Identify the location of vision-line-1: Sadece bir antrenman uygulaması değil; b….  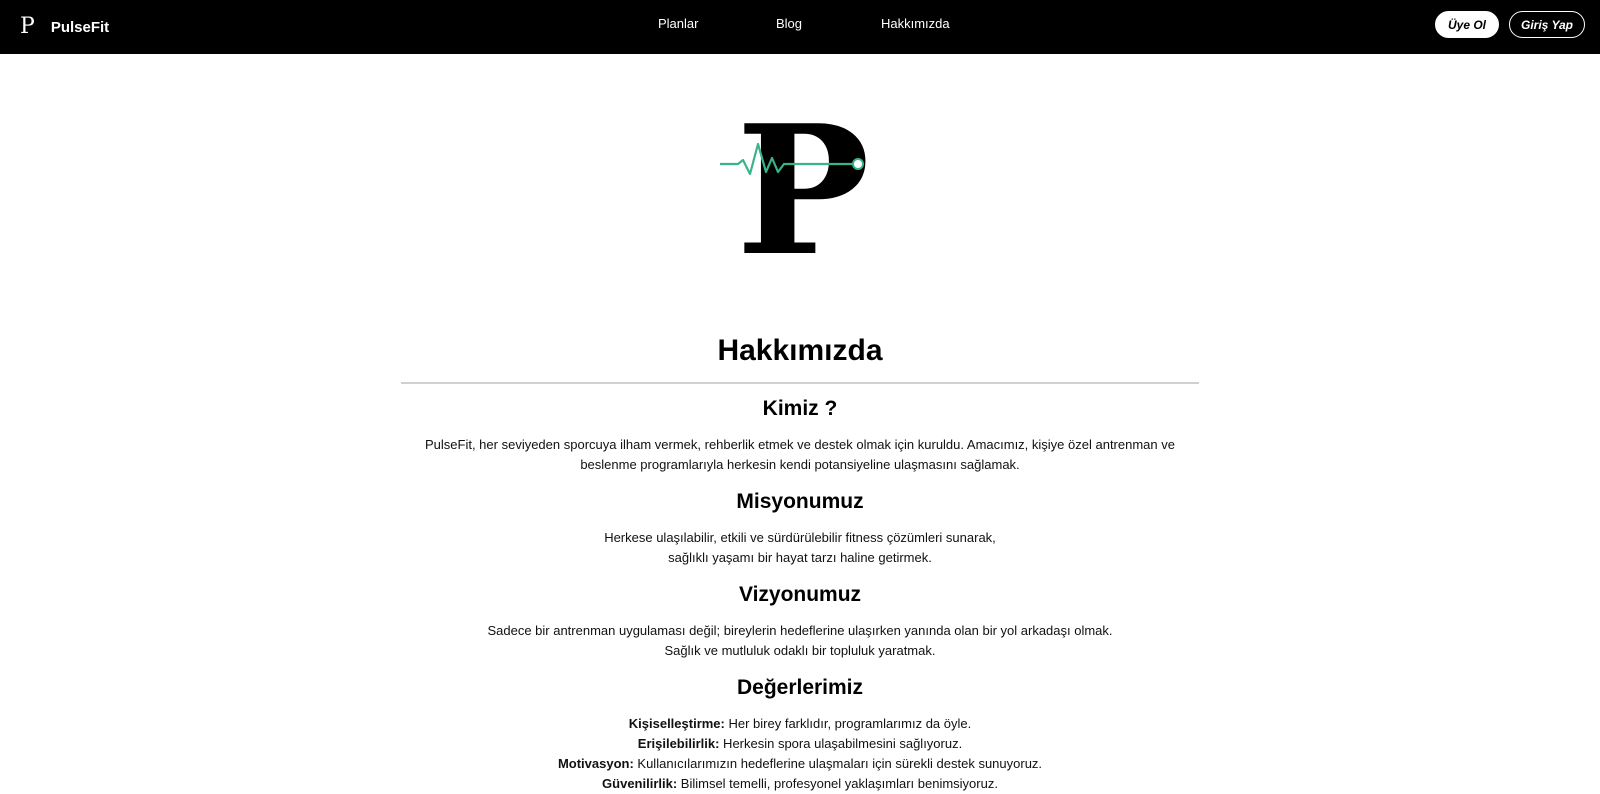
(800, 630).